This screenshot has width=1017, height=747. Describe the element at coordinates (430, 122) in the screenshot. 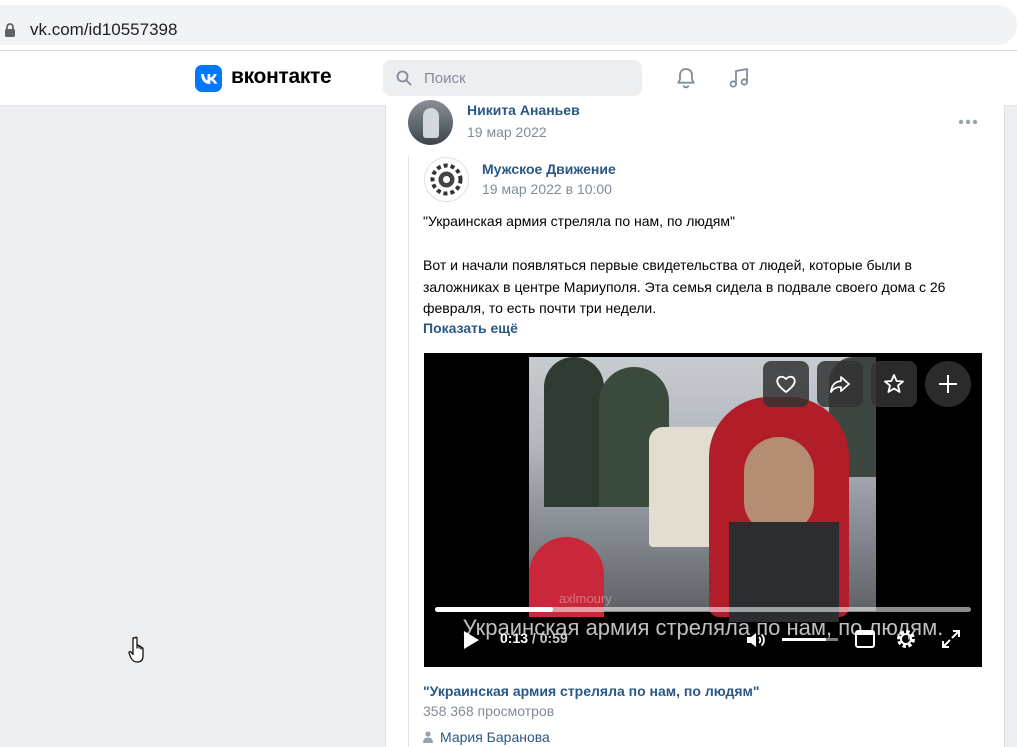

I see `author-avatar` at that location.